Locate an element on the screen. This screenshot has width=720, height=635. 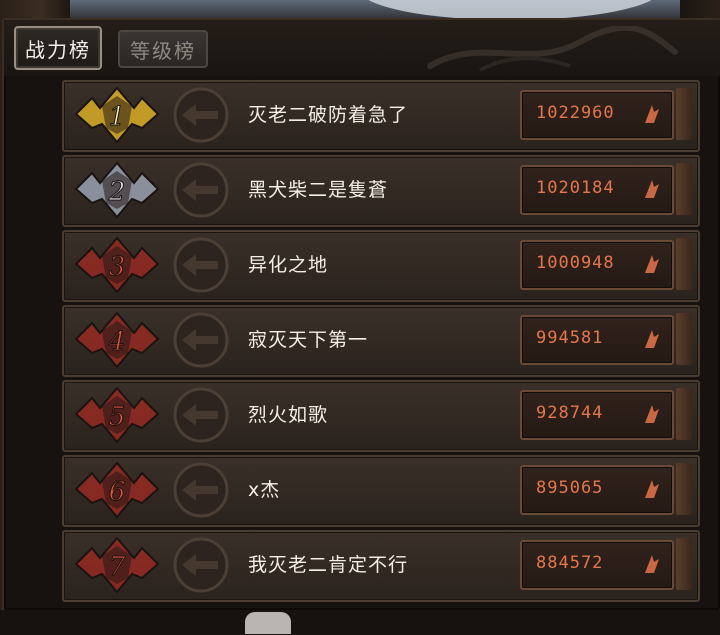
player-name: x杰 is located at coordinates (264, 490).